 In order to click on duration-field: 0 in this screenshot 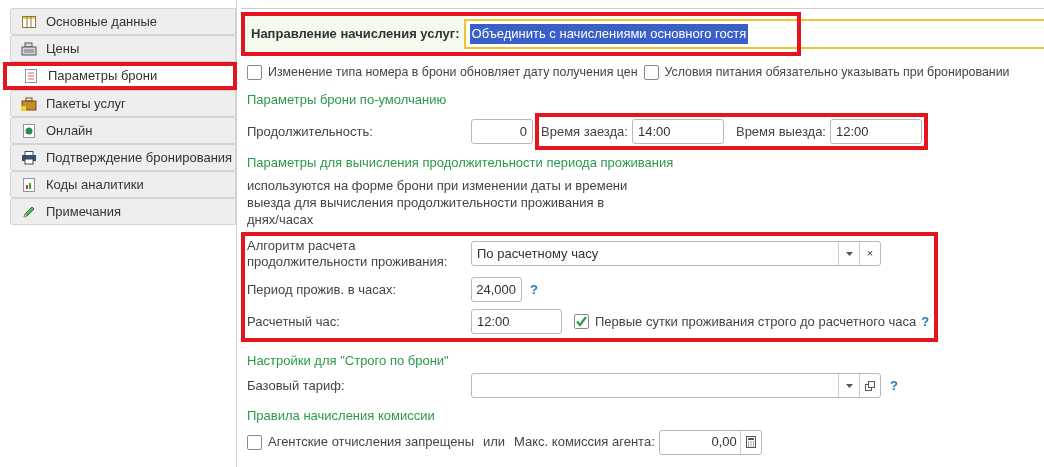, I will do `click(502, 132)`.